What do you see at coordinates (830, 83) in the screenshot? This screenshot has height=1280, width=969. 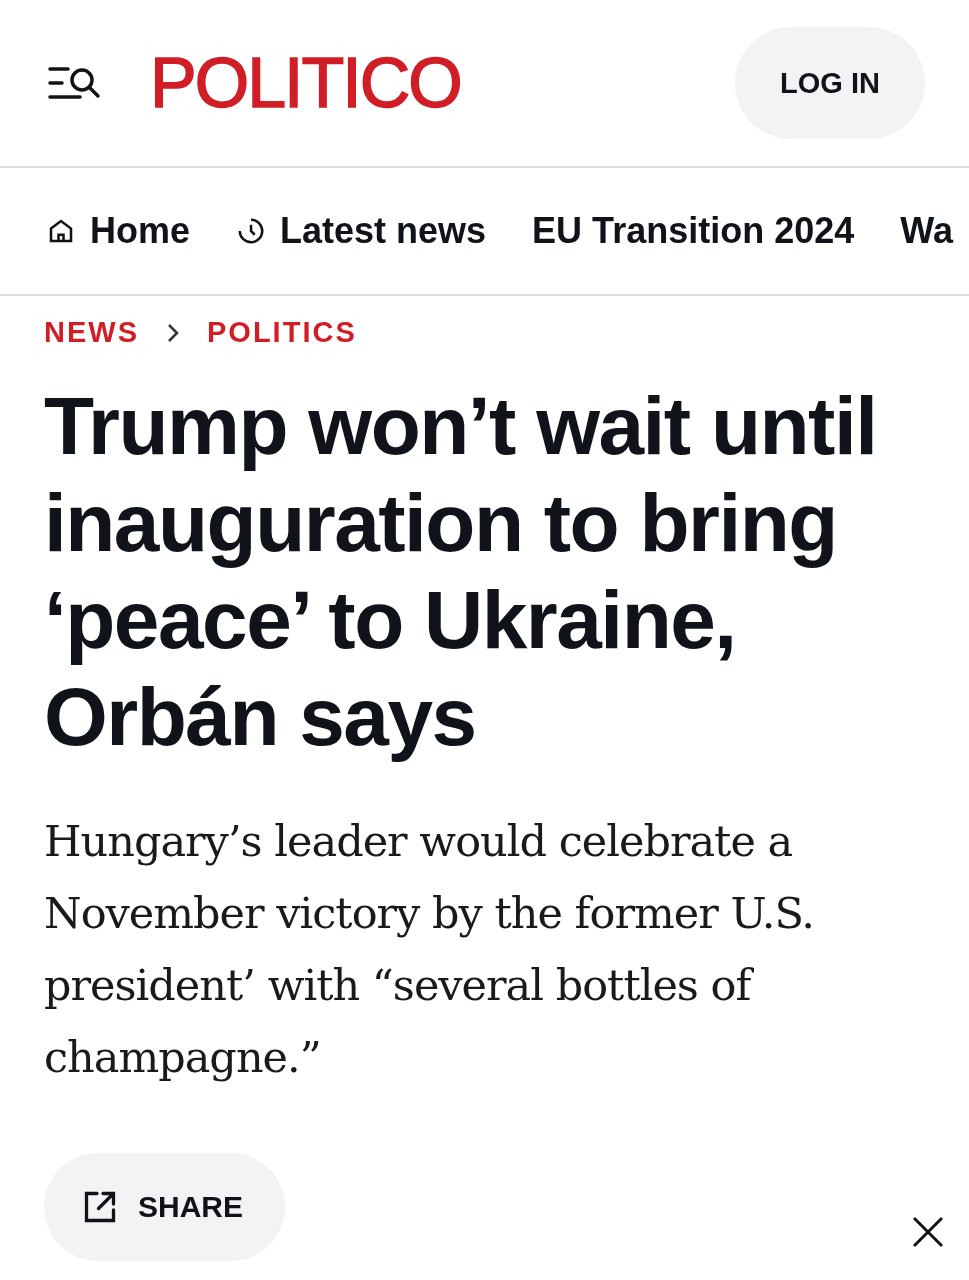 I see `login-button: LOG IN` at bounding box center [830, 83].